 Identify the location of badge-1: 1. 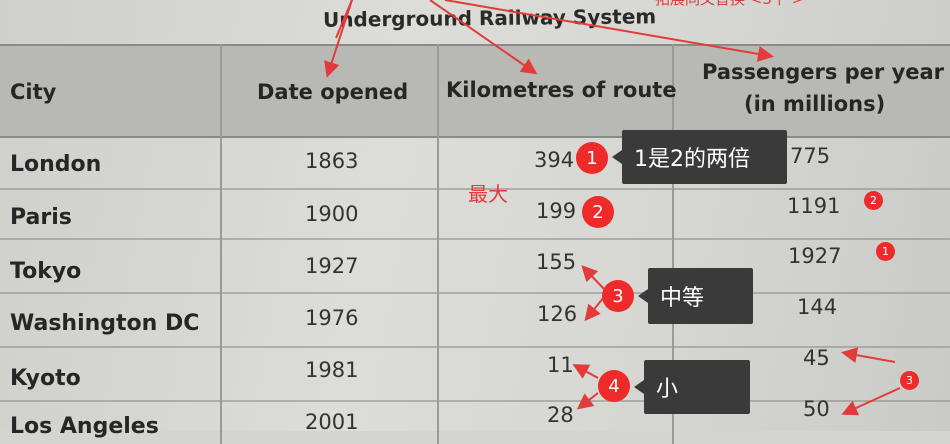
(592, 158).